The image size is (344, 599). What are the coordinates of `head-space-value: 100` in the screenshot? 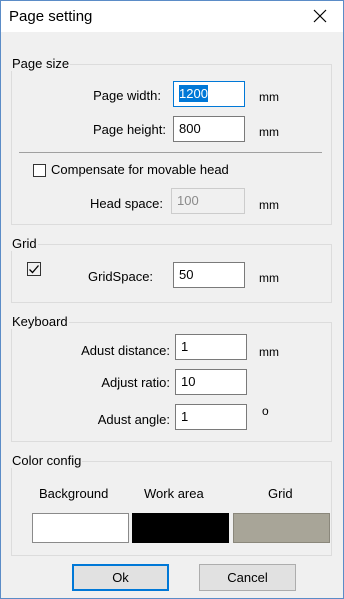 It's located at (188, 200).